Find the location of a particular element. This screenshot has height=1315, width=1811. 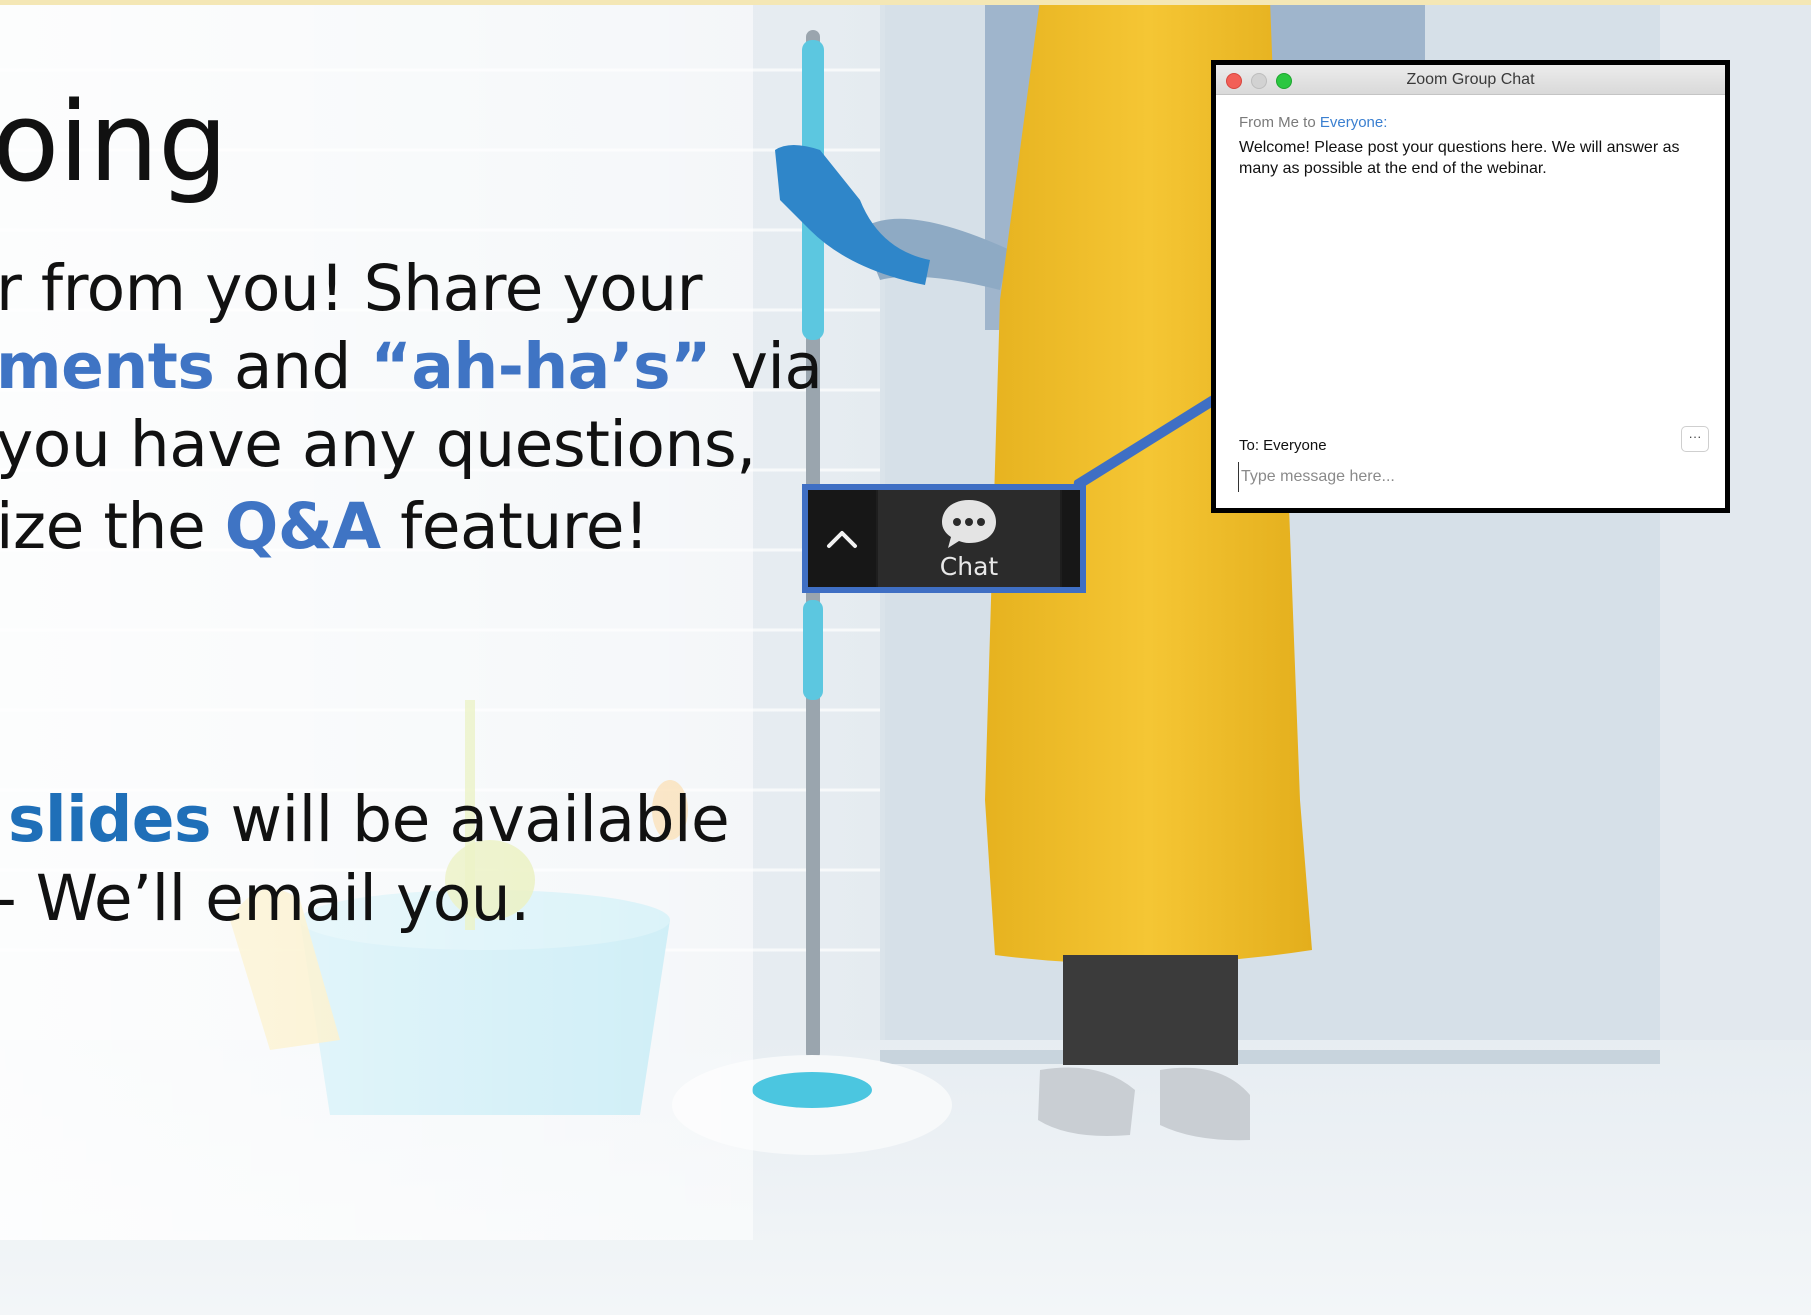

window-title: Zoom Group Chat is located at coordinates (1470, 79).